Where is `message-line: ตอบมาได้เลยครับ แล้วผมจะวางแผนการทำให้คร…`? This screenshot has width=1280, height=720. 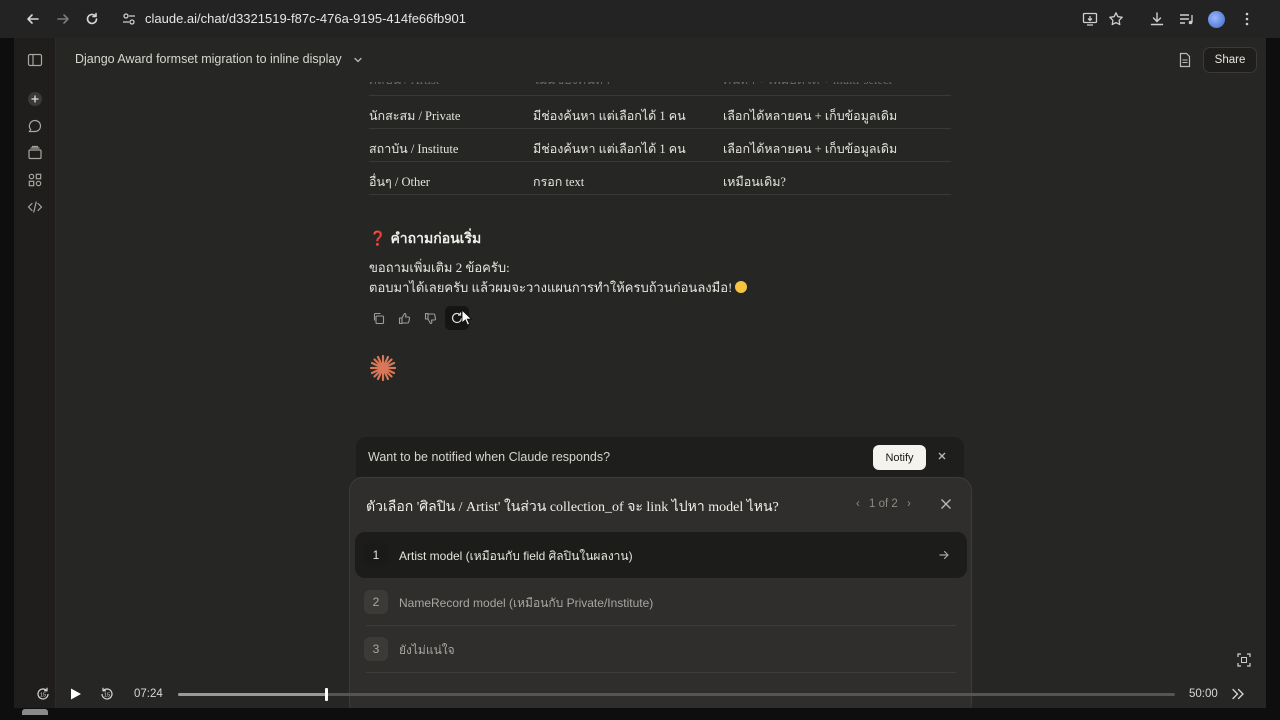 message-line: ตอบมาได้เลยครับ แล้วผมจะวางแผนการทำให้คร… is located at coordinates (558, 287).